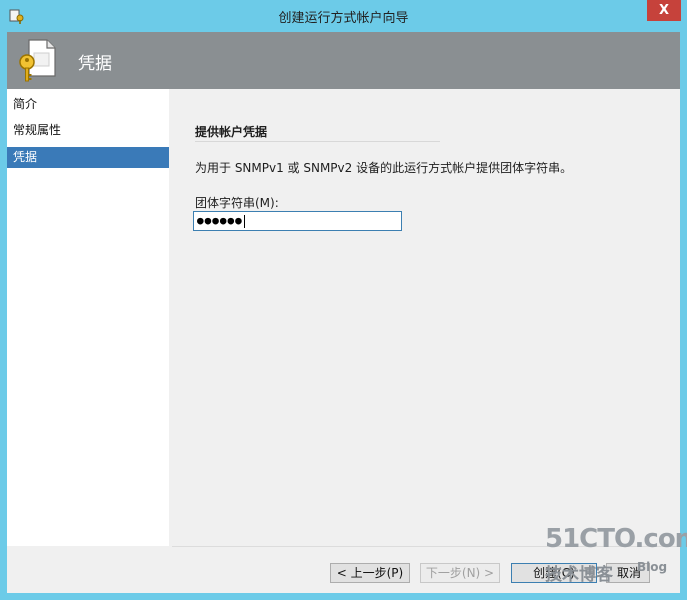  Describe the element at coordinates (237, 203) in the screenshot. I see `community-string-label: 团体字符串(M):` at that location.